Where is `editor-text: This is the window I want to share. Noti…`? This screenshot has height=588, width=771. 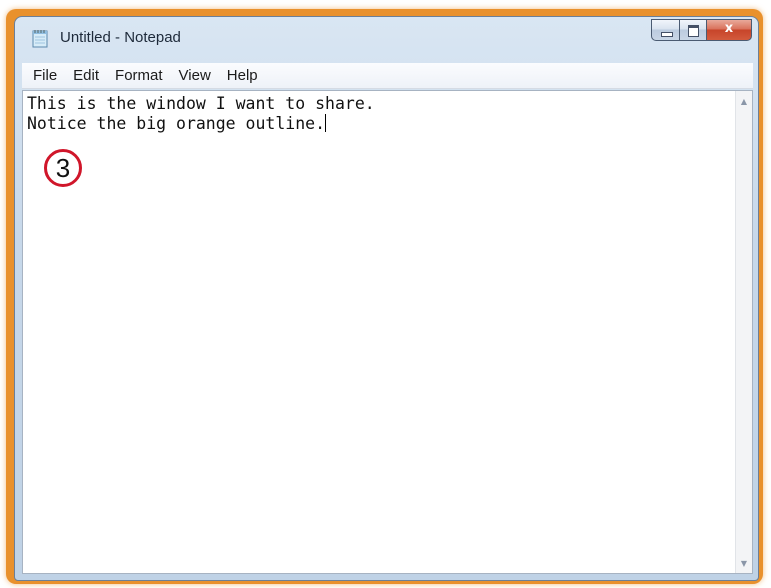 editor-text: This is the window I want to share. Noti… is located at coordinates (201, 114).